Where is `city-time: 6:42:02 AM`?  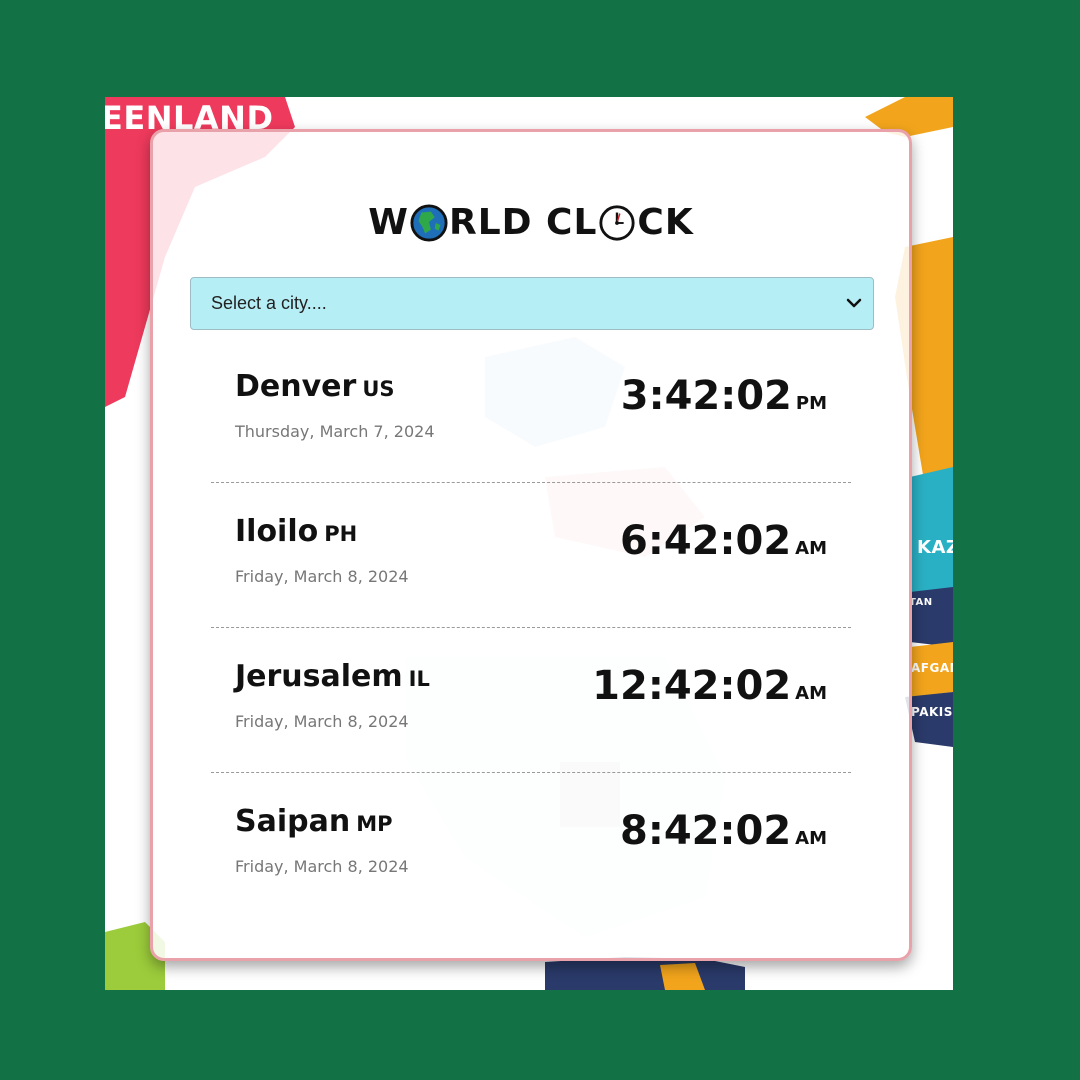 city-time: 6:42:02 AM is located at coordinates (723, 541).